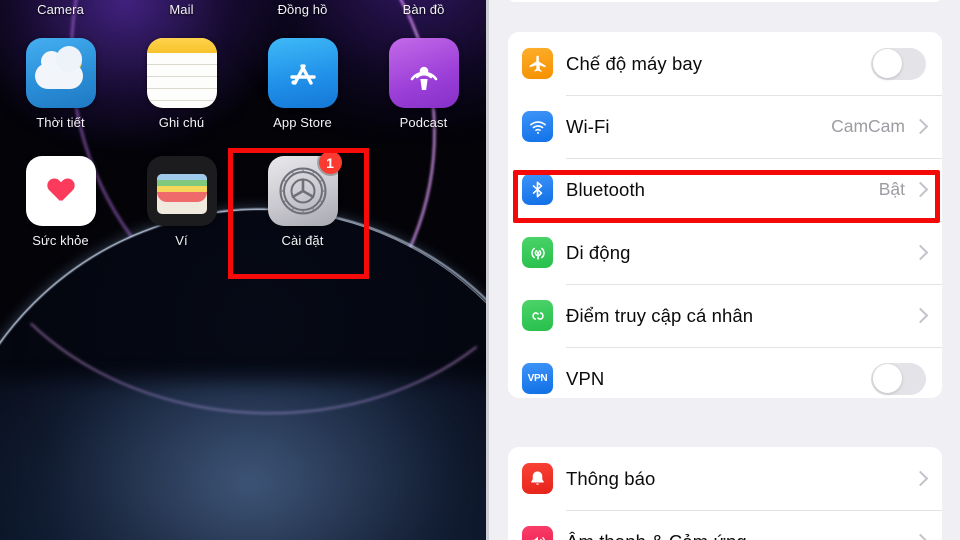  What do you see at coordinates (725, 478) in the screenshot?
I see `settings-row-notifications: Thông báo` at bounding box center [725, 478].